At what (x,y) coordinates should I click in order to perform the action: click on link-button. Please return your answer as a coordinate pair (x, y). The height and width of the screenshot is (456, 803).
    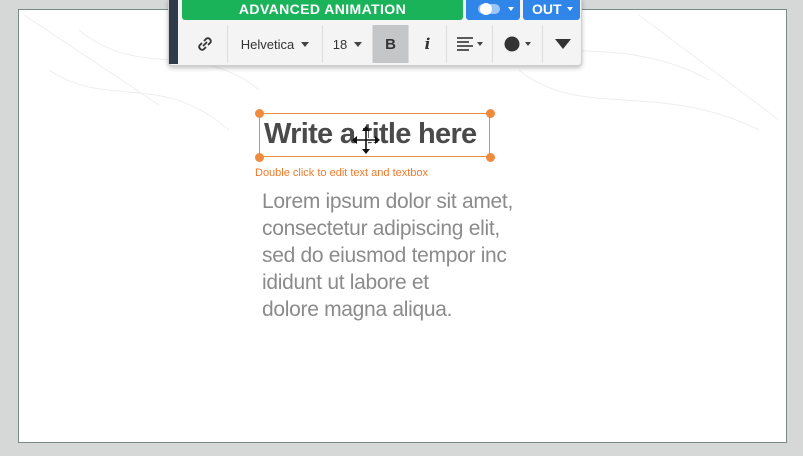
    Looking at the image, I should click on (205, 44).